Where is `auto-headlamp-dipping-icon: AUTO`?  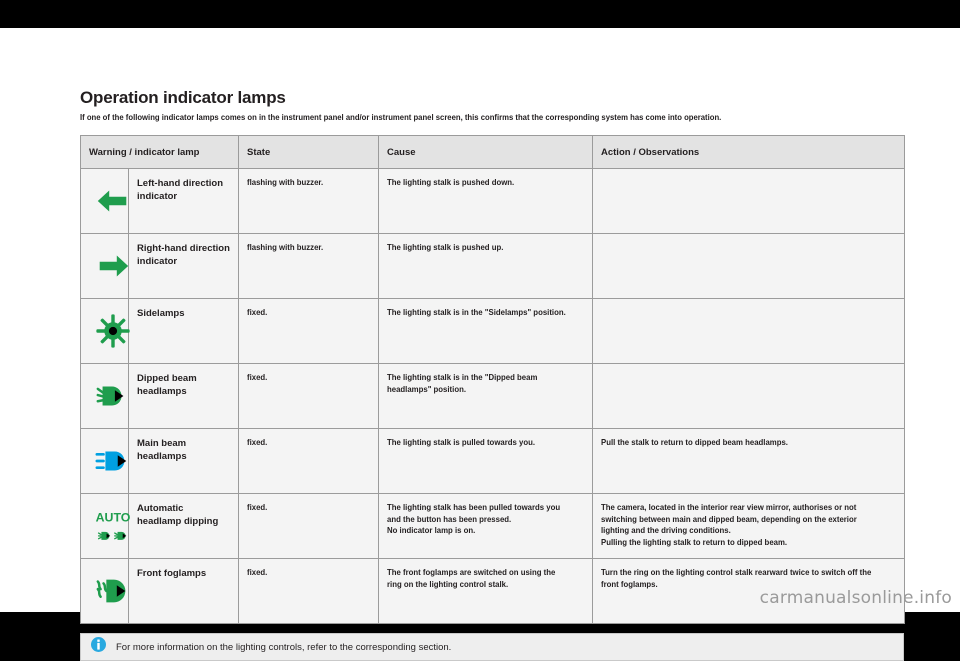 auto-headlamp-dipping-icon: AUTO is located at coordinates (113, 526).